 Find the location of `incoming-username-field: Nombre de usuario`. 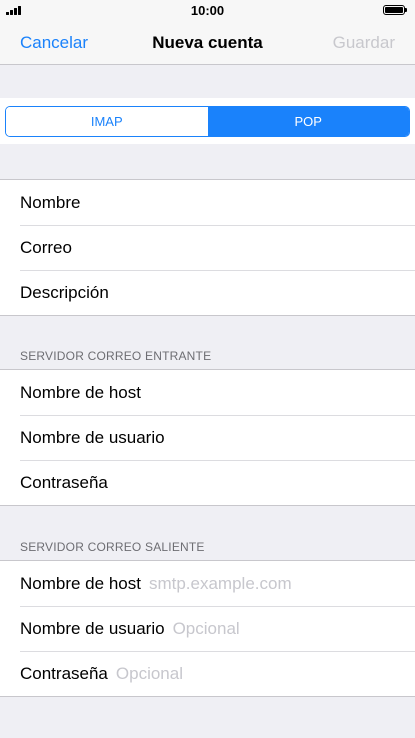

incoming-username-field: Nombre de usuario is located at coordinates (207, 437).